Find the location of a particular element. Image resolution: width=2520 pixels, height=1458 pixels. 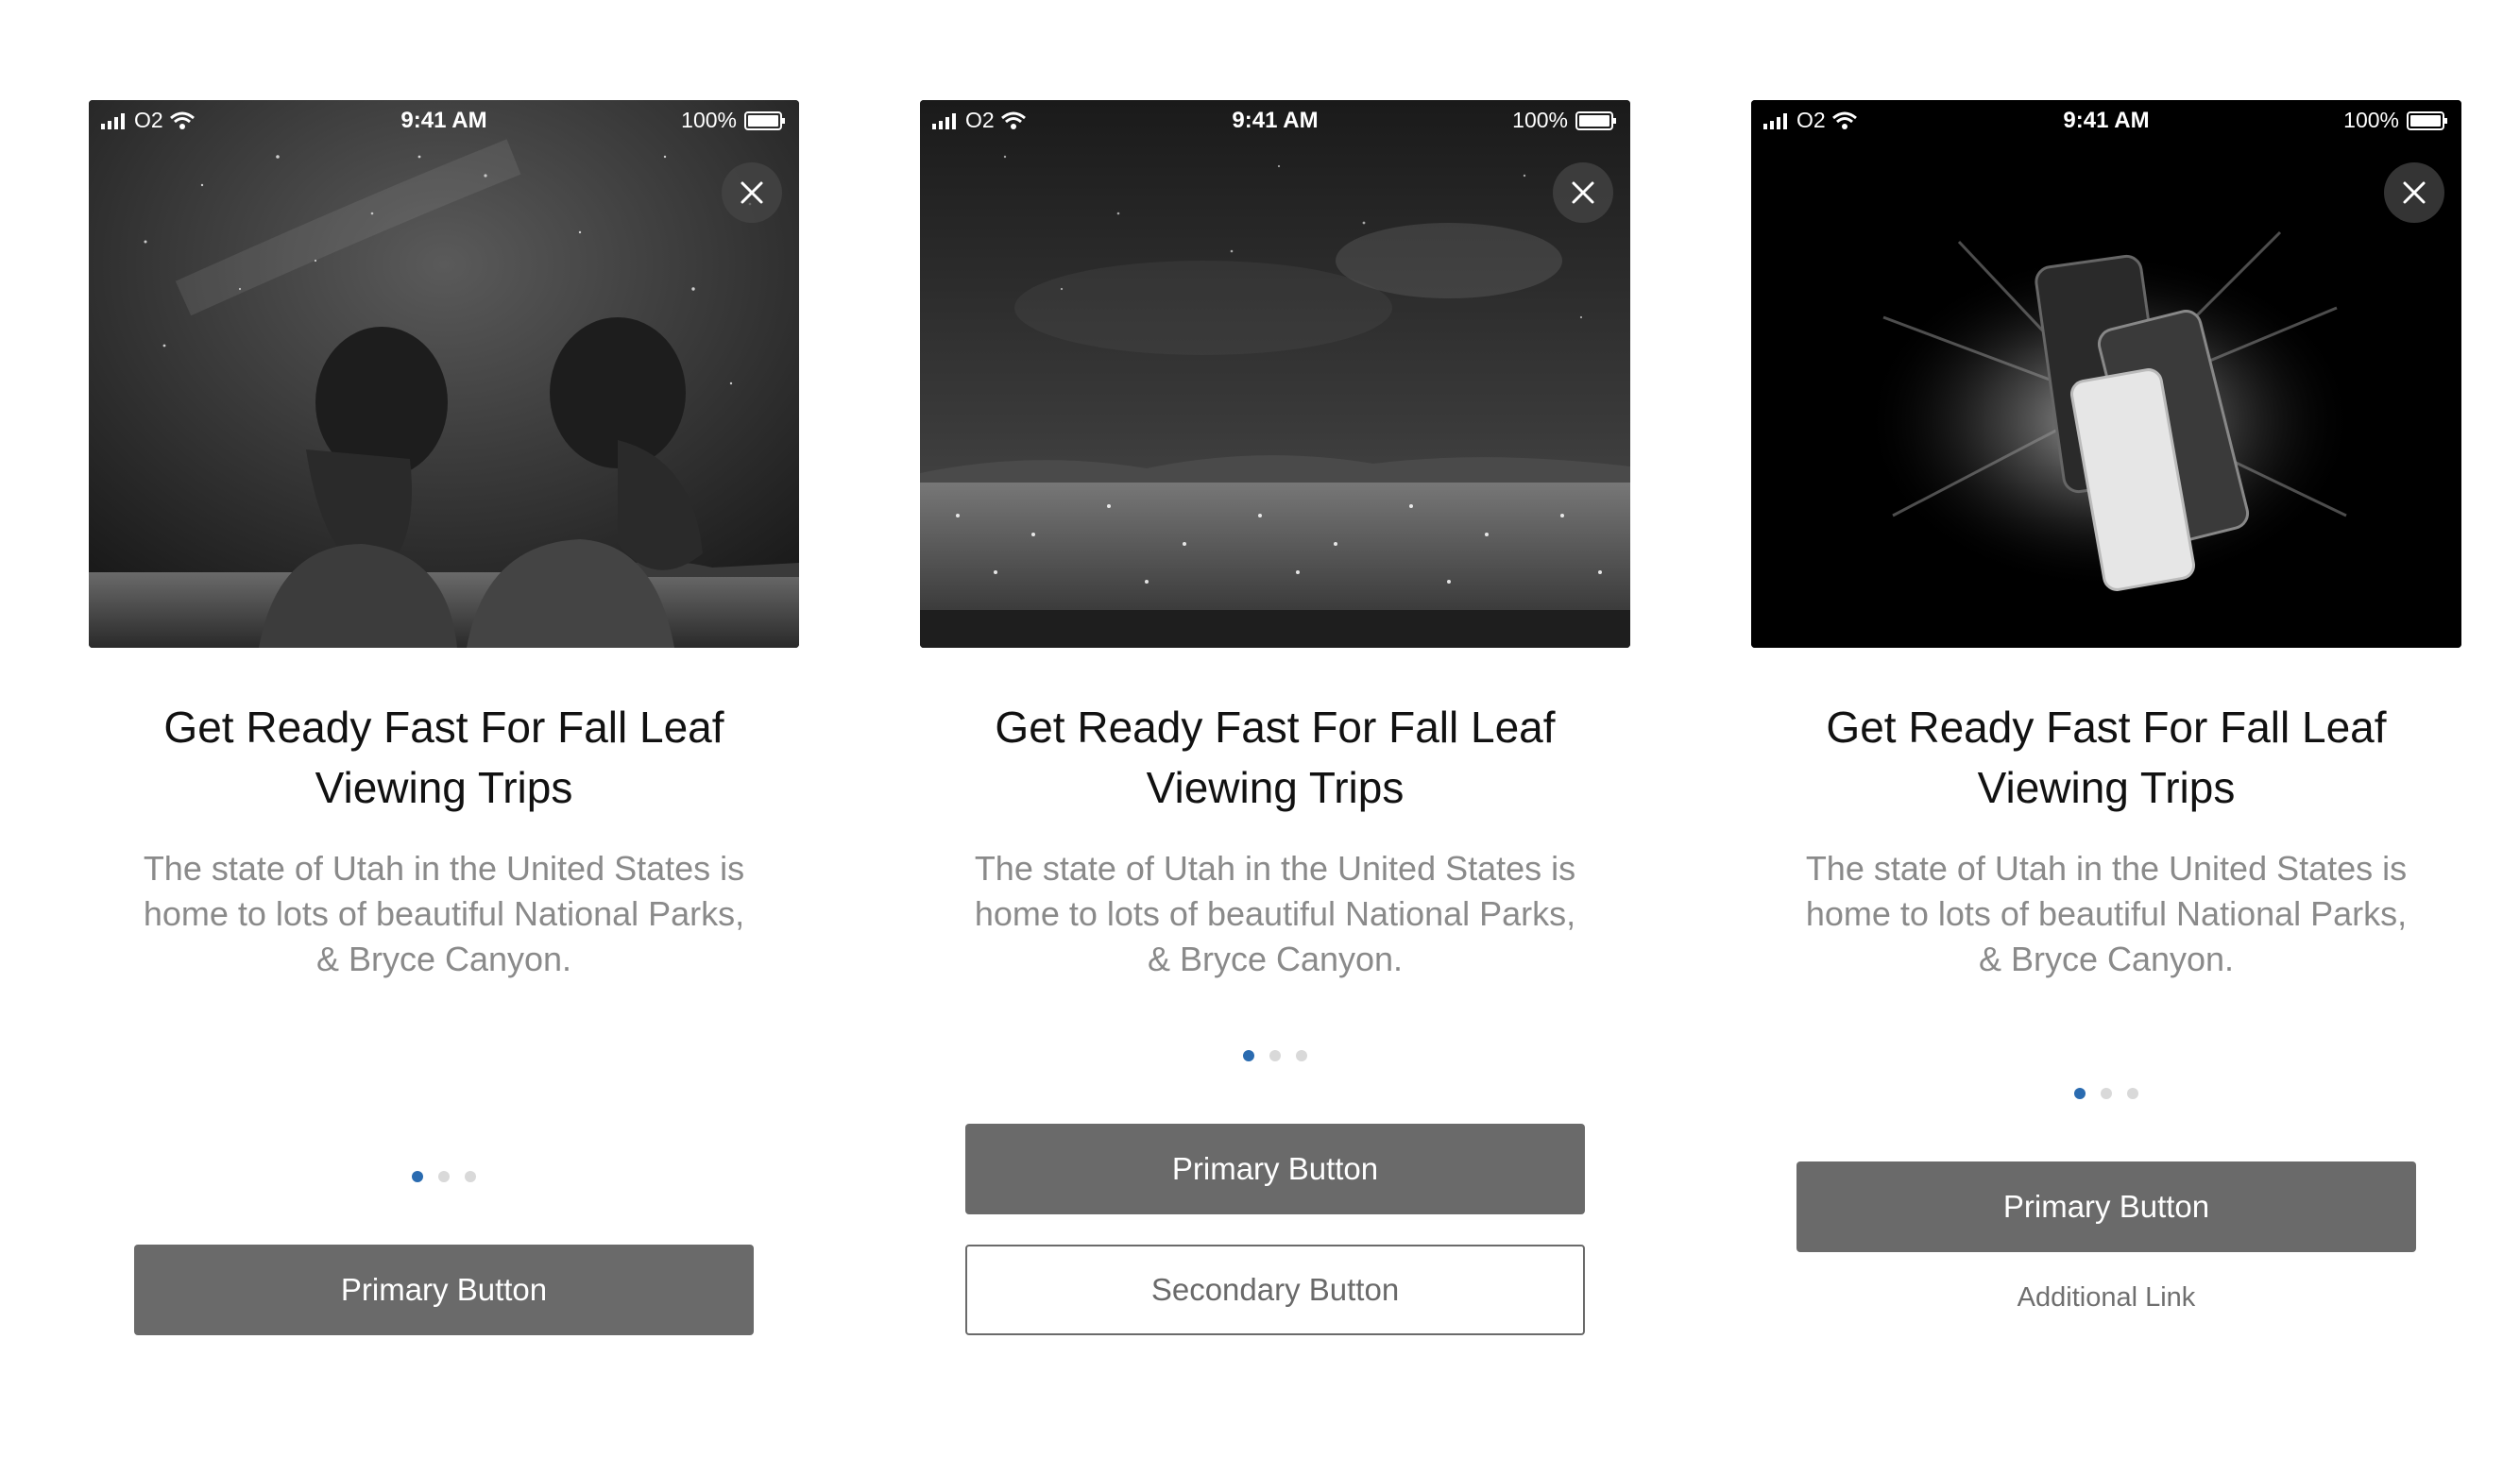

hero-image-city-lights: O2 9:41 AM 100% is located at coordinates (1275, 374).